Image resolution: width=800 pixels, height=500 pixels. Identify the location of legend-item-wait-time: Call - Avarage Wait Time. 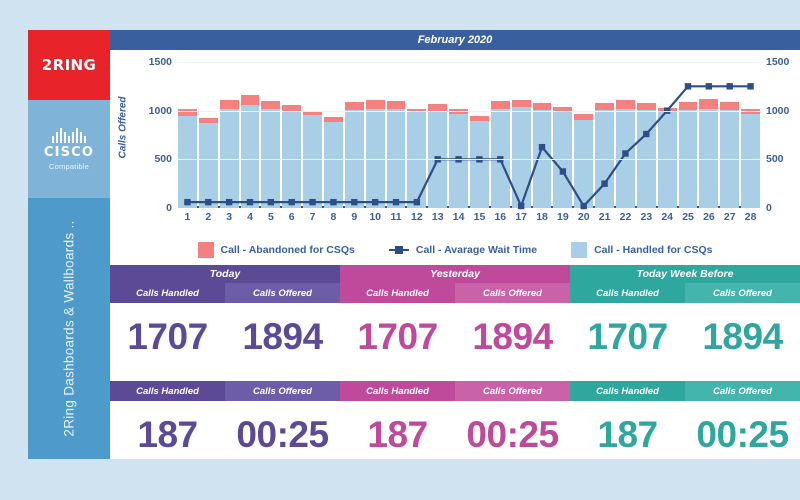
(463, 250).